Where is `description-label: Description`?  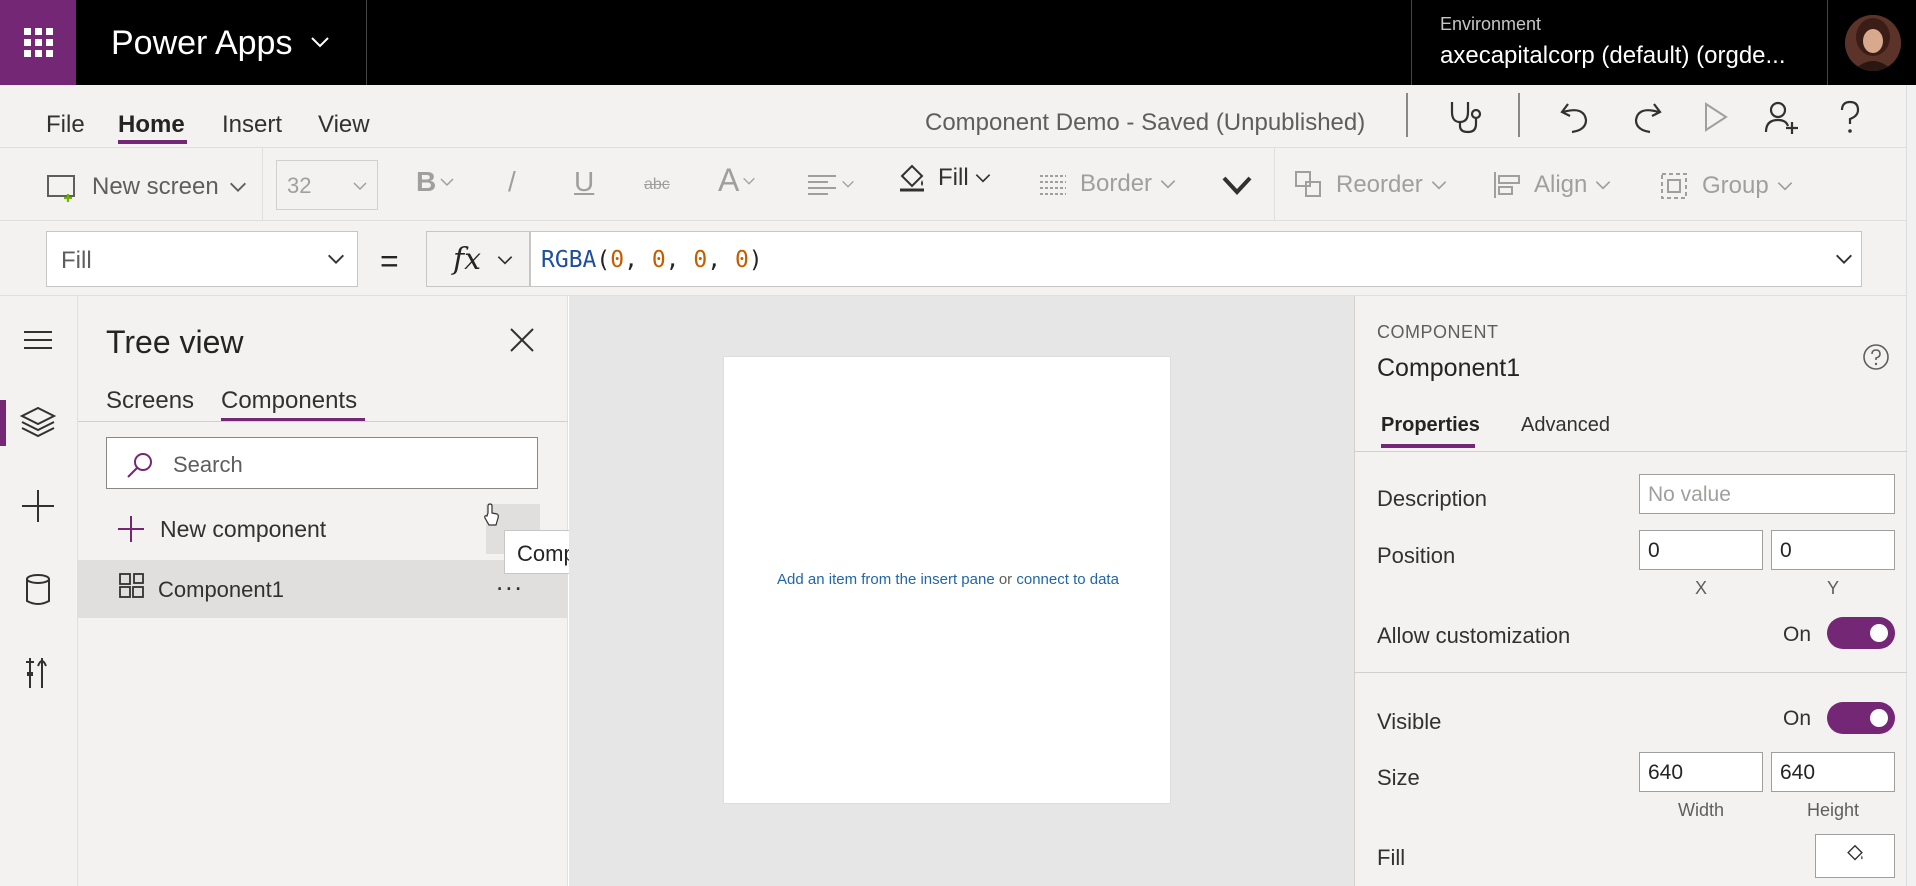 description-label: Description is located at coordinates (1432, 498).